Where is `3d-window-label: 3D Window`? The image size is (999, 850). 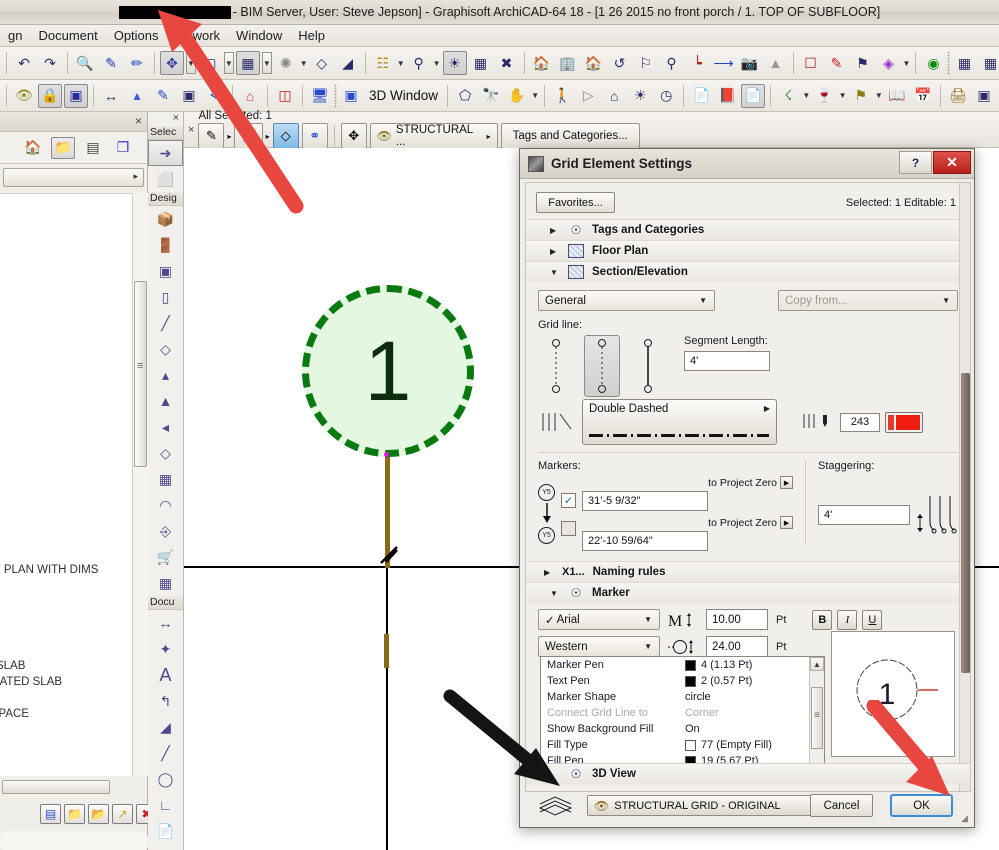 3d-window-label: 3D Window is located at coordinates (403, 95).